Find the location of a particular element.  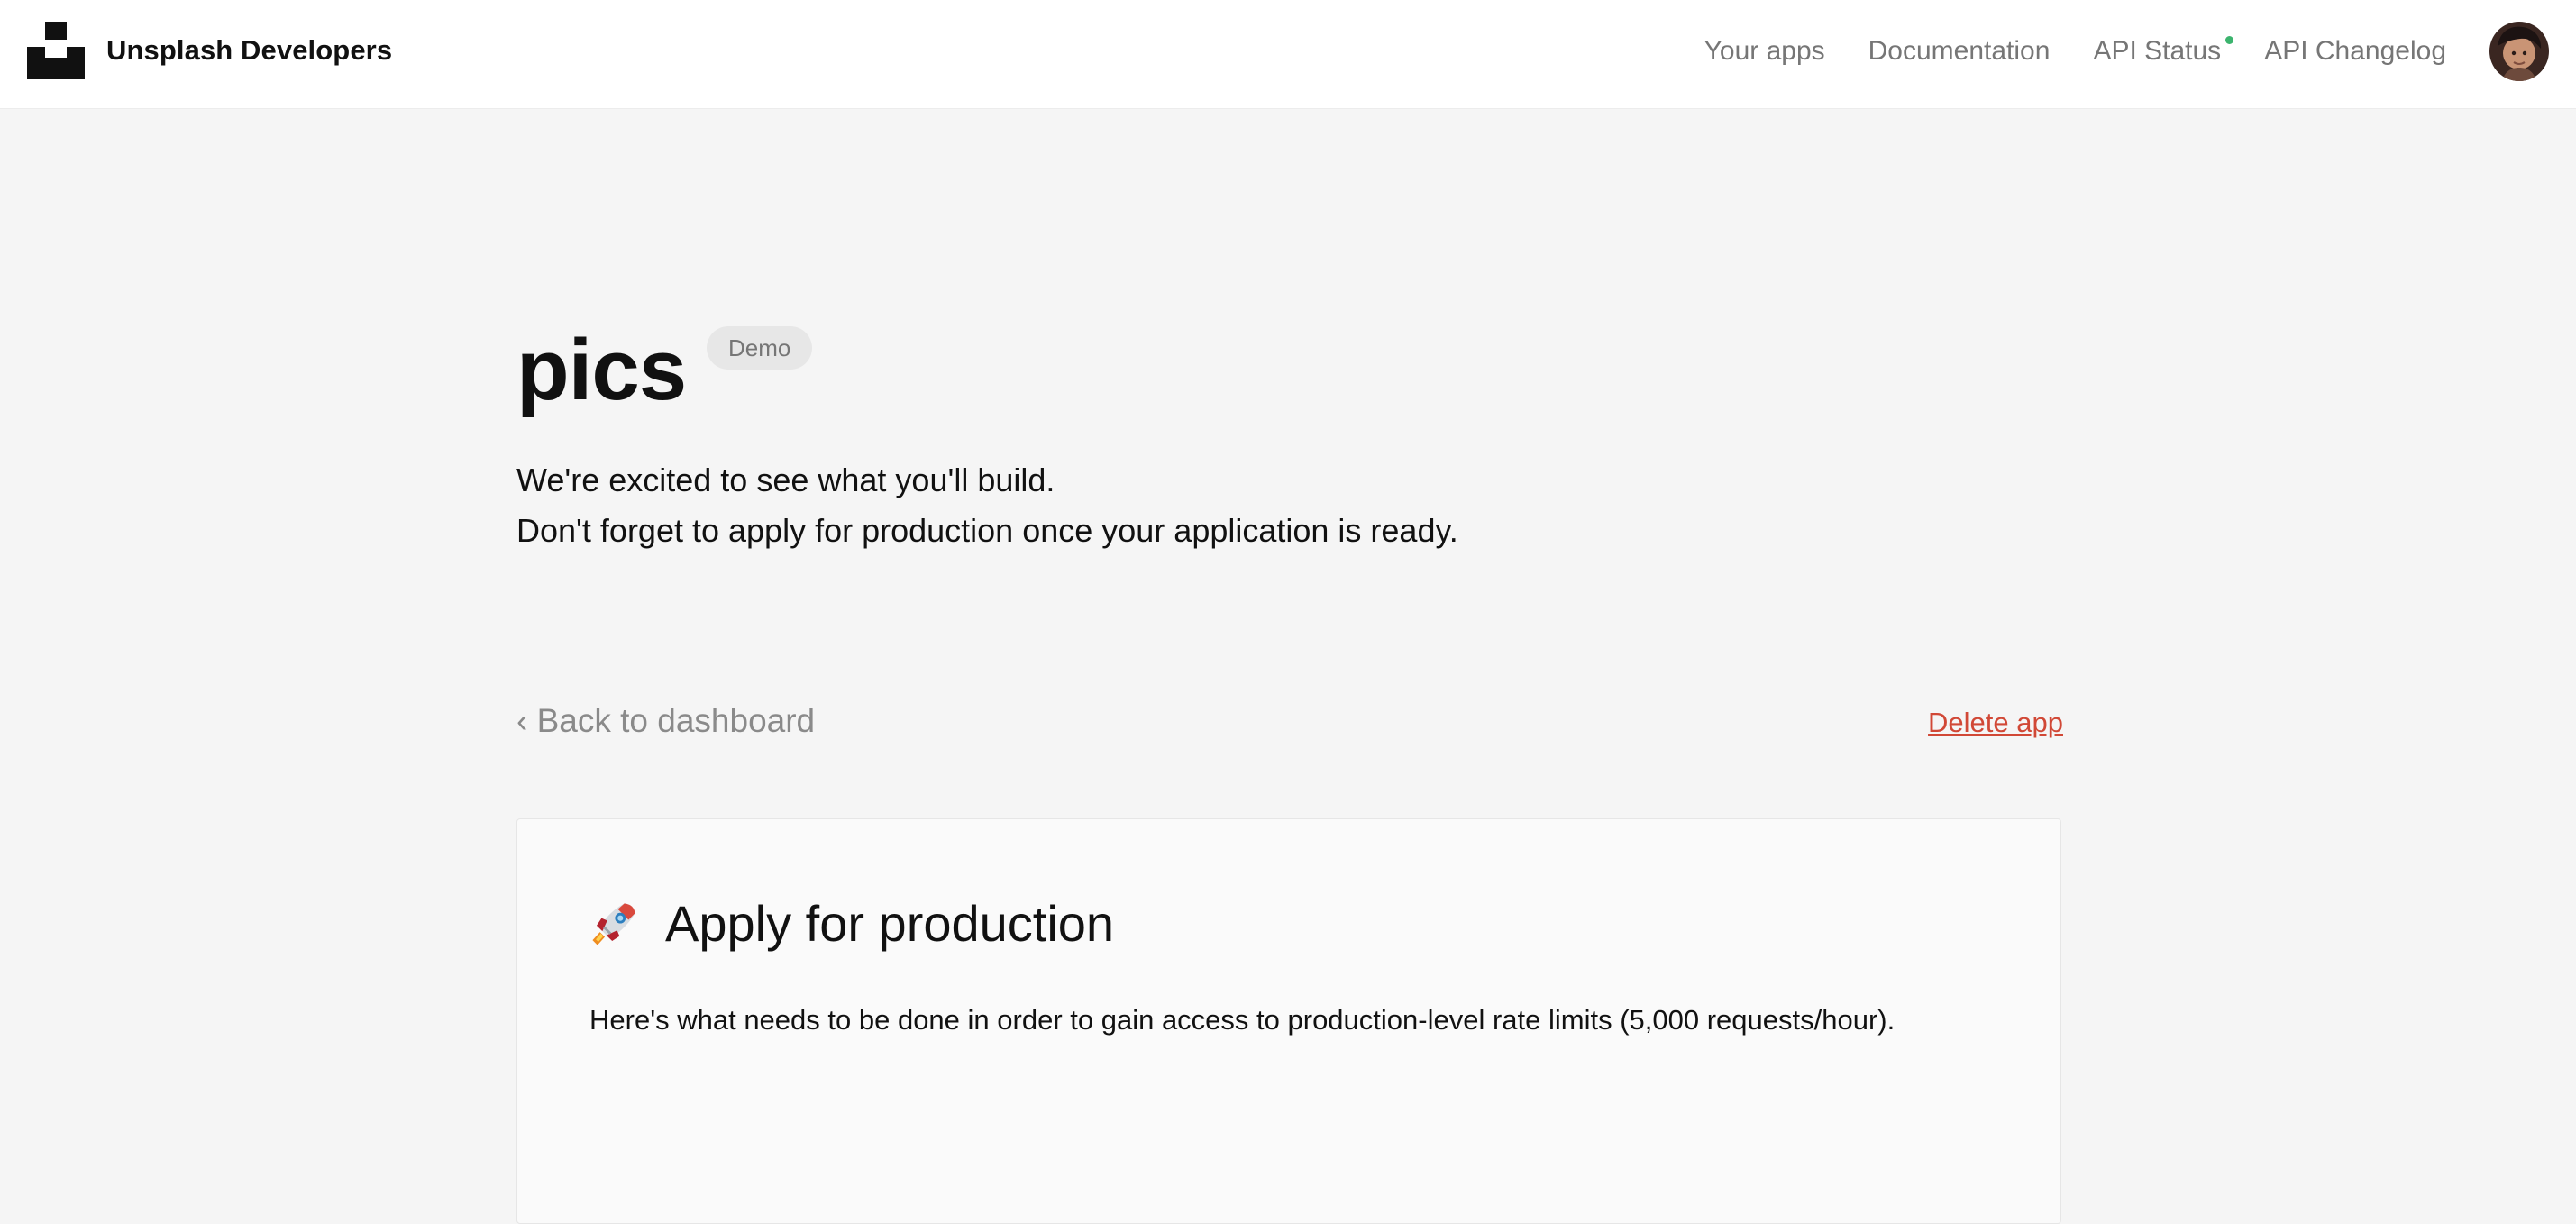

nav-documentation-link: Documentation is located at coordinates (1959, 51).